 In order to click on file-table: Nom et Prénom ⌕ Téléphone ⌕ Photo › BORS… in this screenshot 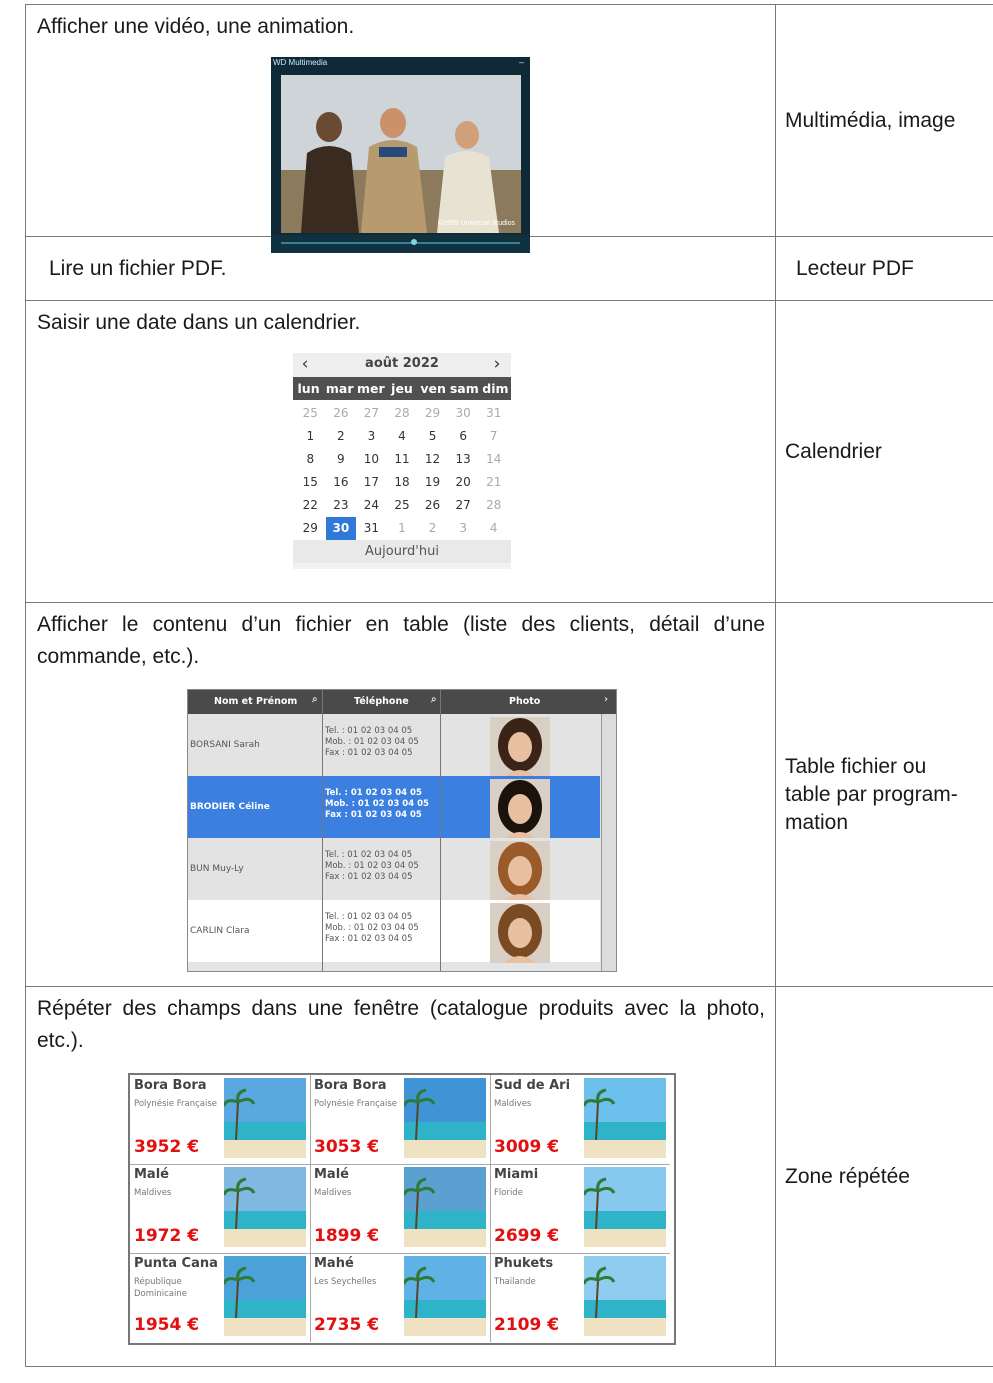, I will do `click(402, 830)`.